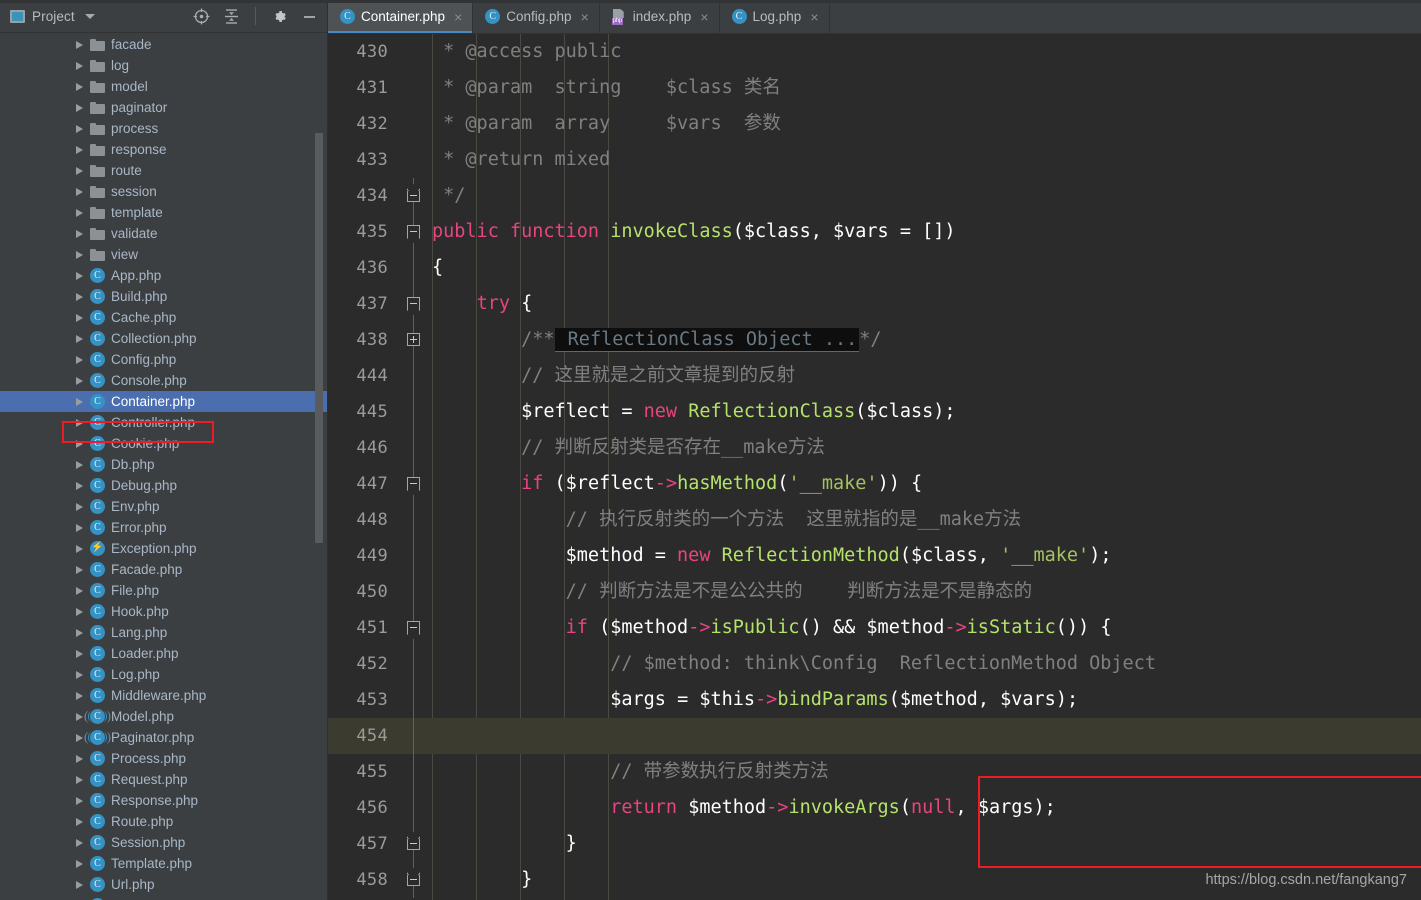  What do you see at coordinates (163, 716) in the screenshot?
I see `tree-item-model-php: CModel.php` at bounding box center [163, 716].